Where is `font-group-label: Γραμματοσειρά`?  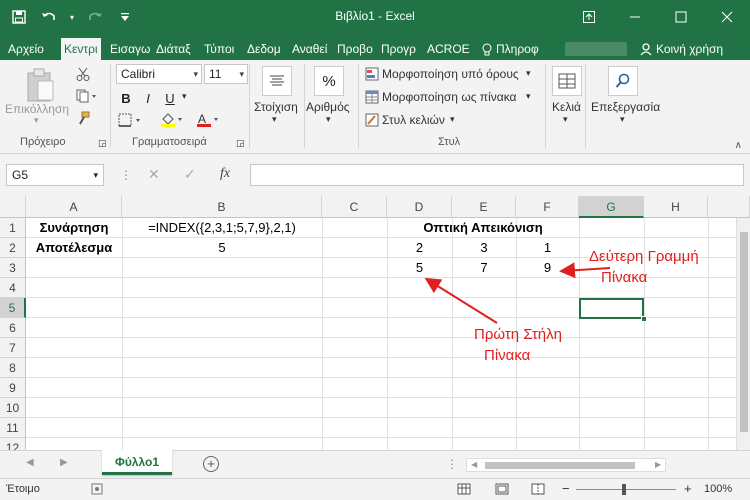 font-group-label: Γραμματοσειρά is located at coordinates (169, 142).